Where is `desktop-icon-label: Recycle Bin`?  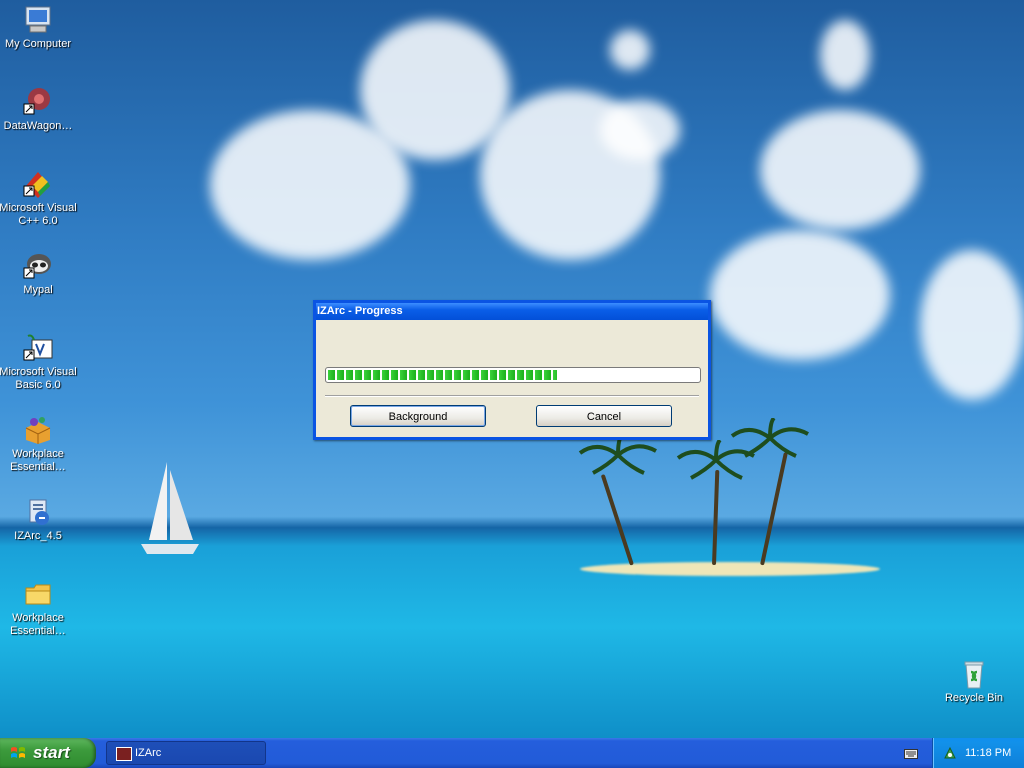 desktop-icon-label: Recycle Bin is located at coordinates (974, 698).